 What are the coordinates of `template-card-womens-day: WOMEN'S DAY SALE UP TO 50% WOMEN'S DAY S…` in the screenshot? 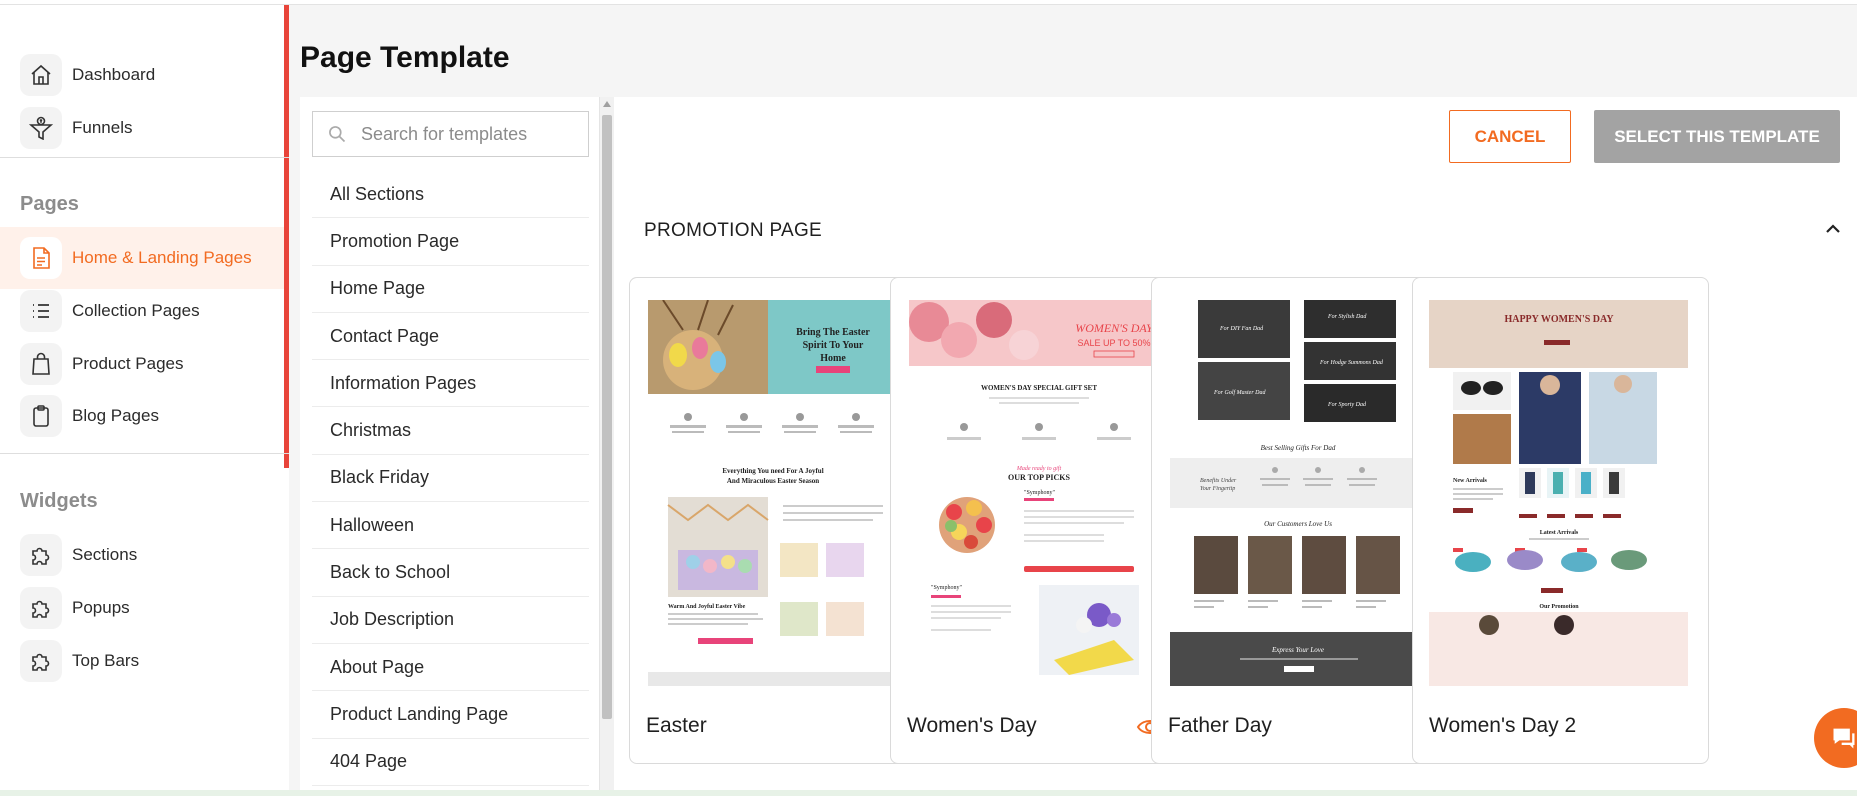 It's located at (1038, 520).